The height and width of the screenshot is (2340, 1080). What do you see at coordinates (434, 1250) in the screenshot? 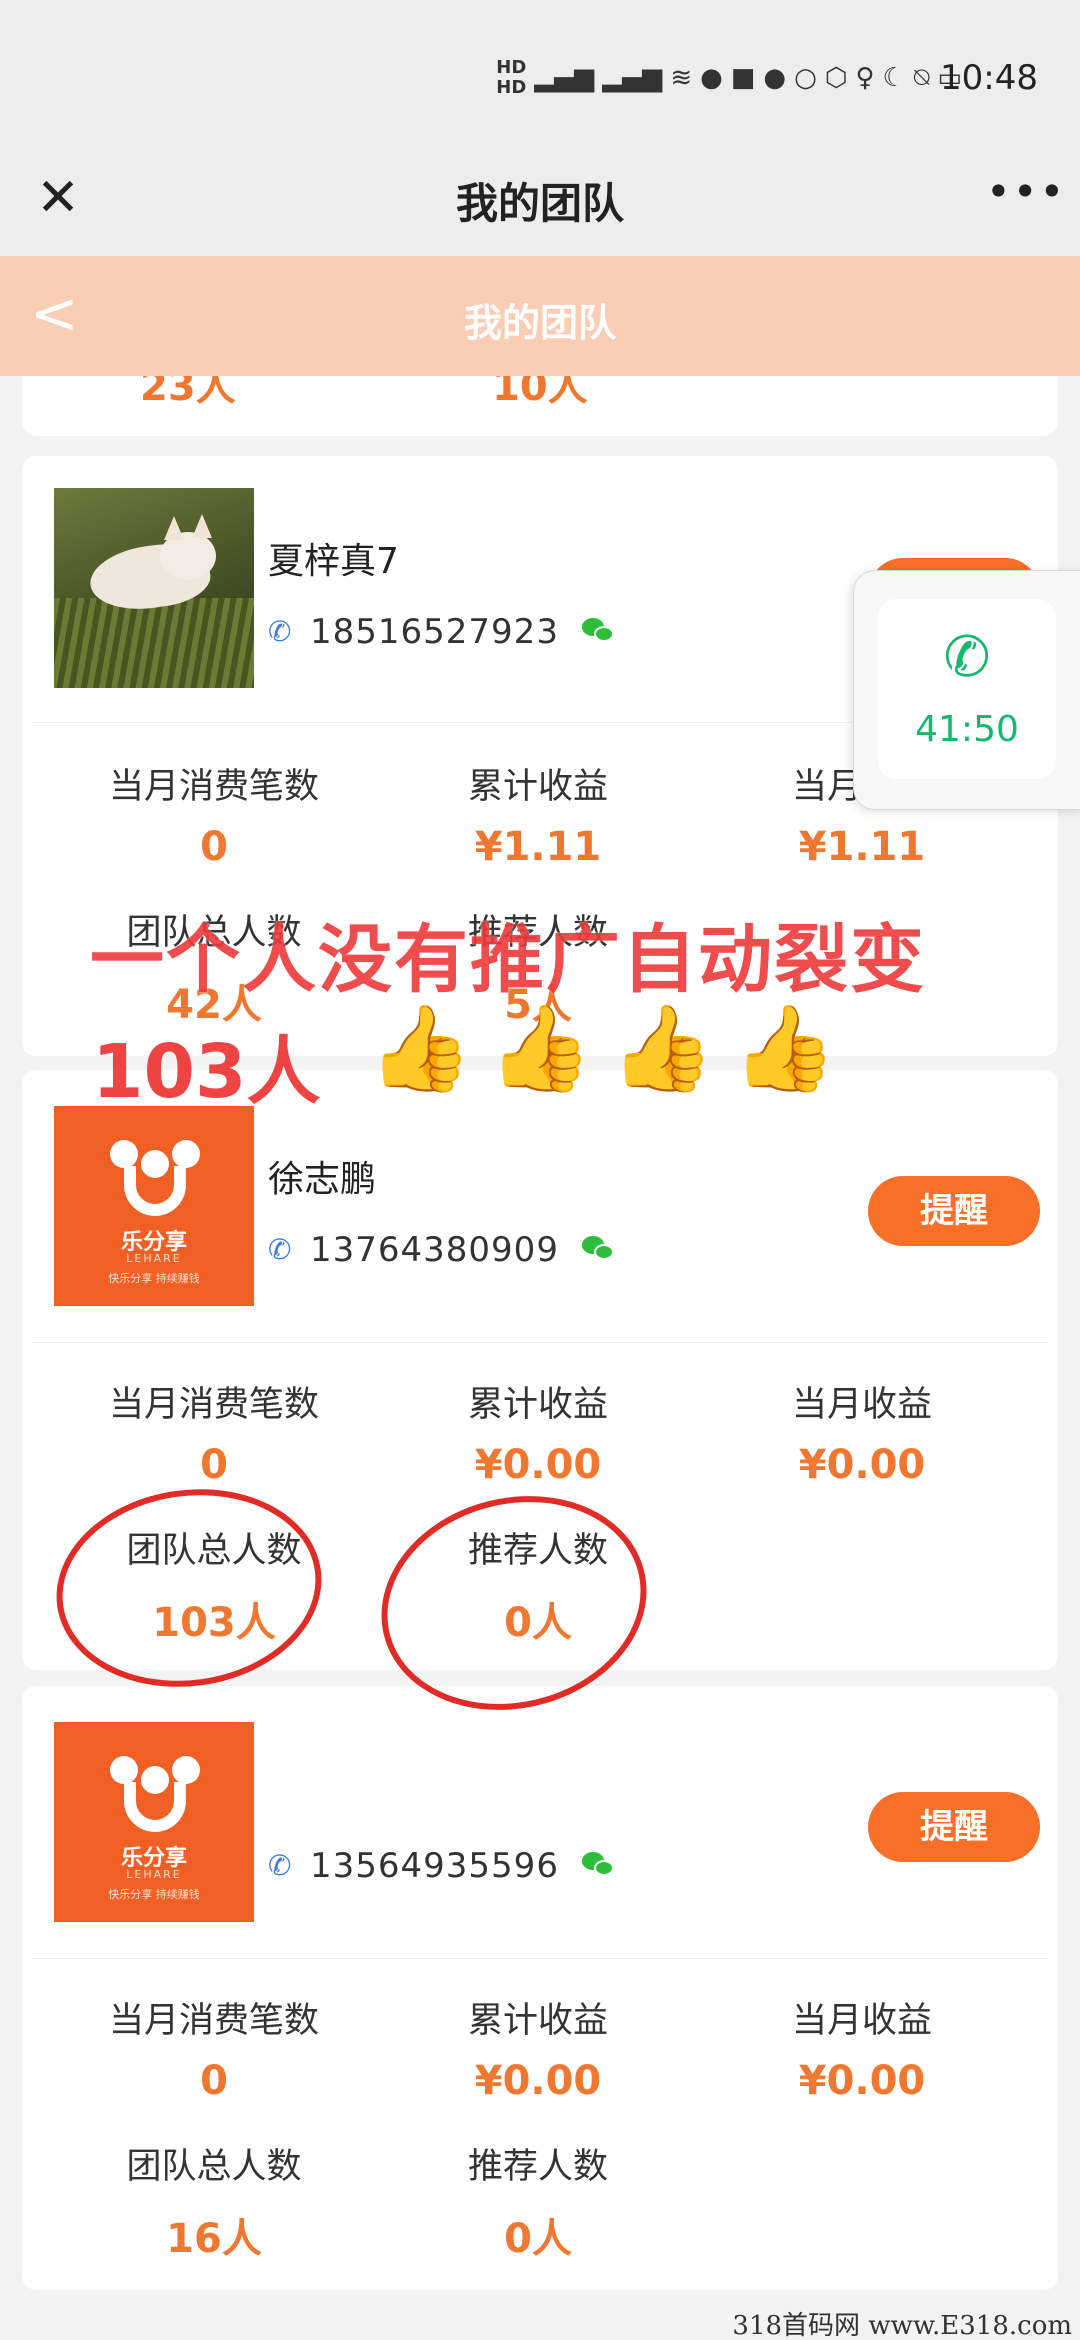
I see `phone-number: 13764380909` at bounding box center [434, 1250].